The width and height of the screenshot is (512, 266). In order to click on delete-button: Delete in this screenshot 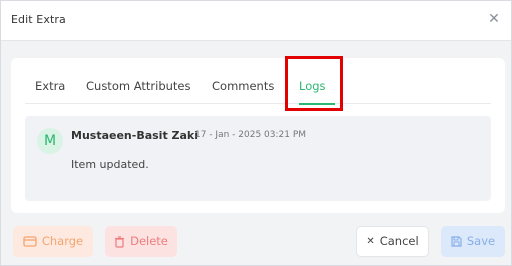, I will do `click(141, 241)`.